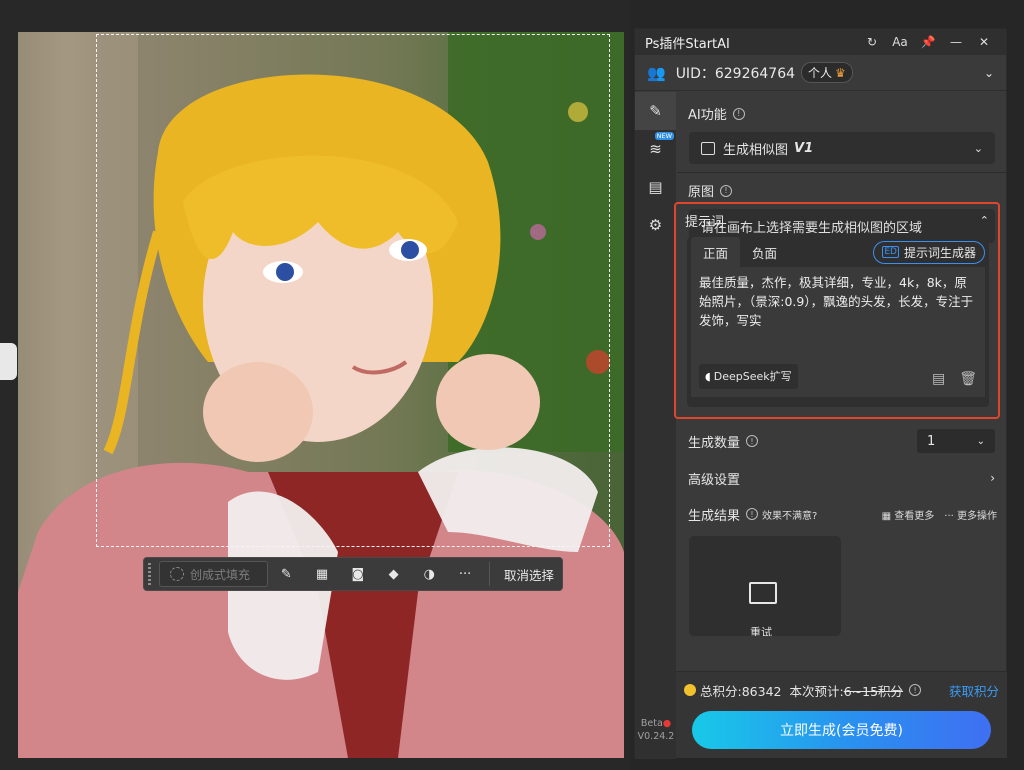  Describe the element at coordinates (176, 574) in the screenshot. I see `generative-fill-icon` at that location.